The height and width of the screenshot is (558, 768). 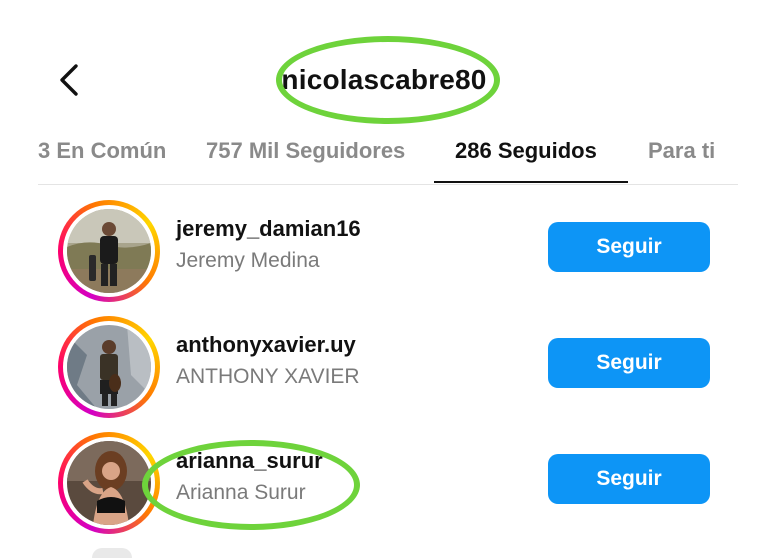 What do you see at coordinates (241, 492) in the screenshot?
I see `full-name: Arianna Surur` at bounding box center [241, 492].